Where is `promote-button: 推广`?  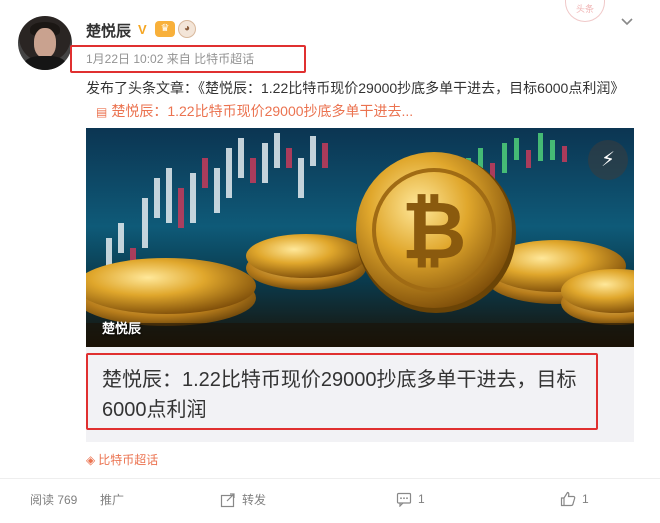 promote-button: 推广 is located at coordinates (112, 499).